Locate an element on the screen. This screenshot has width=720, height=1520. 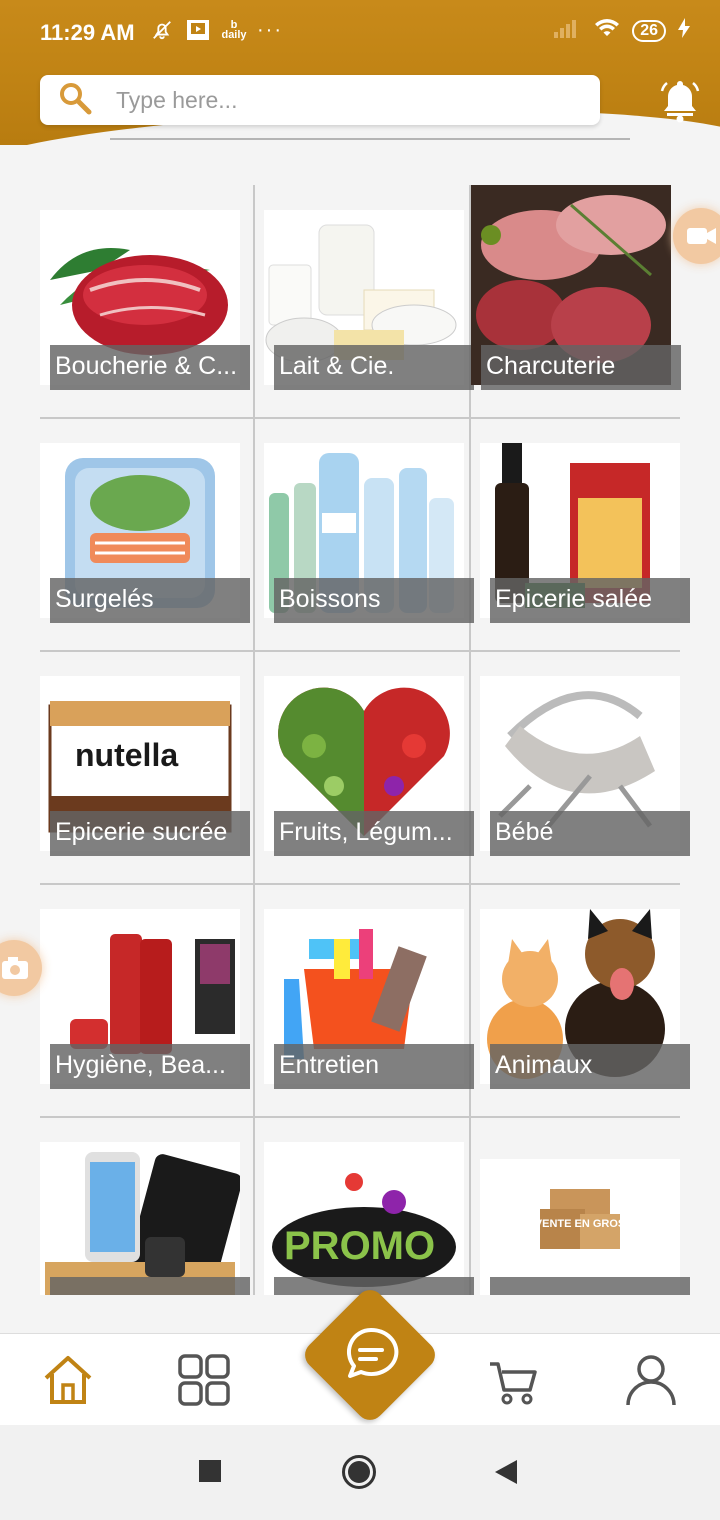
category-label: Animaux is located at coordinates (590, 1066).